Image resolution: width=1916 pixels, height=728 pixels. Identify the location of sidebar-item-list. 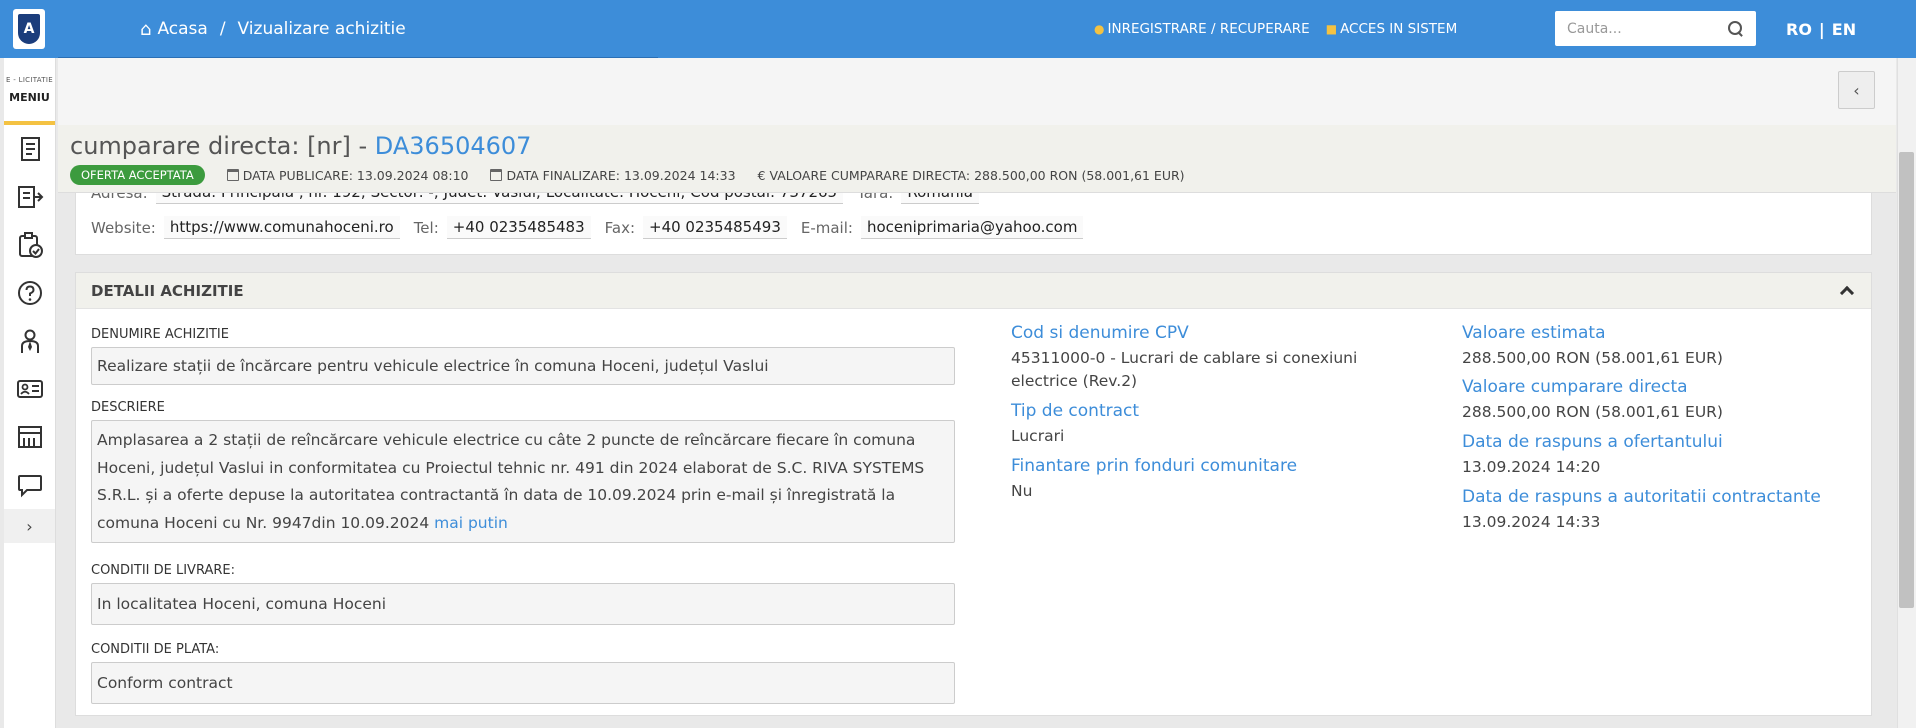
(29, 197).